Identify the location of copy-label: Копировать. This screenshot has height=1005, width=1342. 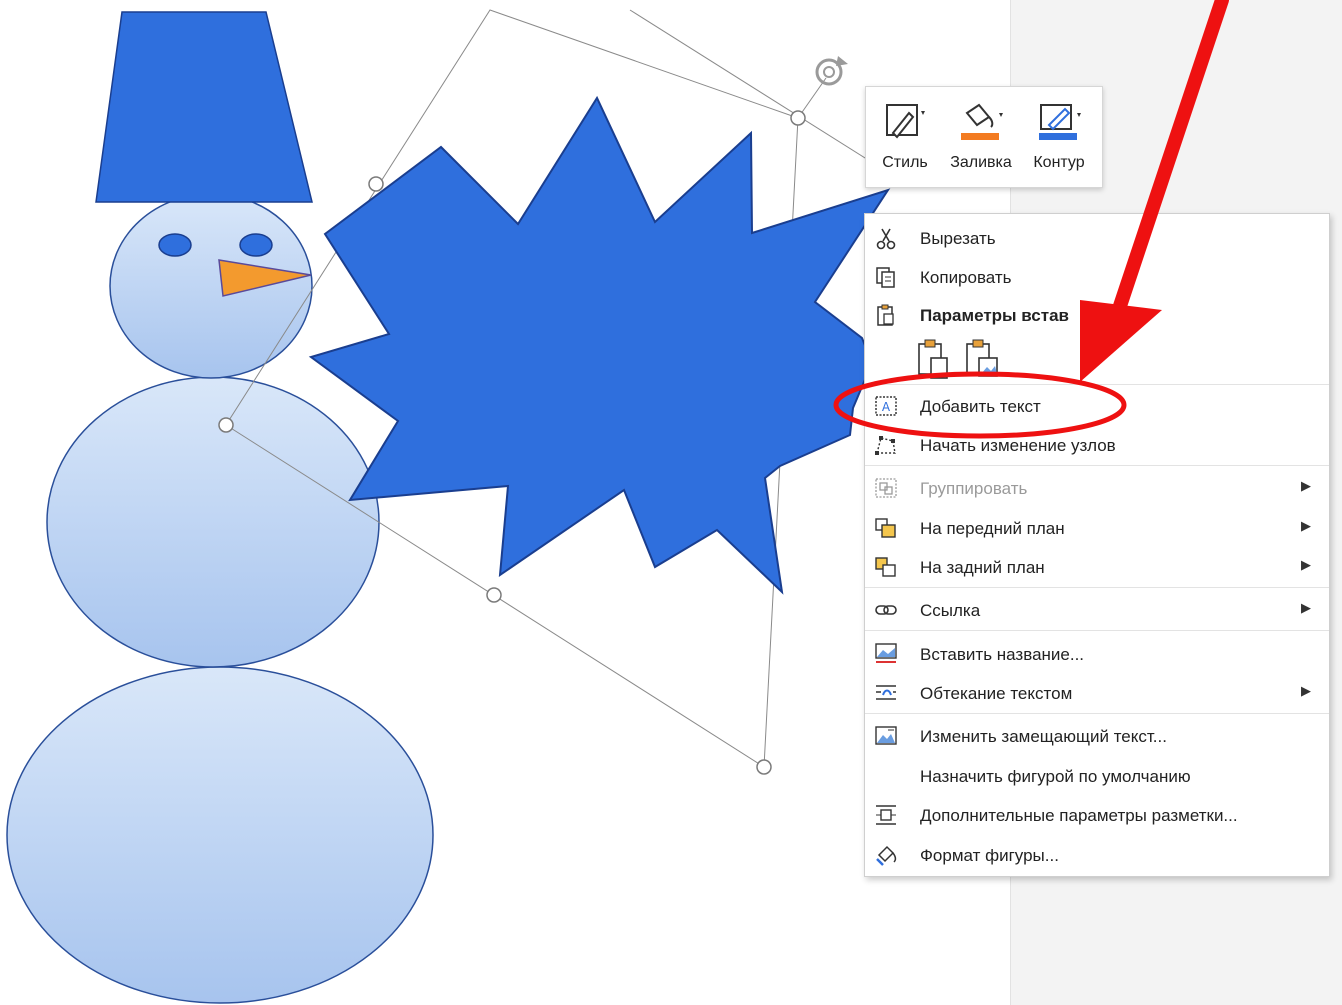
(966, 277).